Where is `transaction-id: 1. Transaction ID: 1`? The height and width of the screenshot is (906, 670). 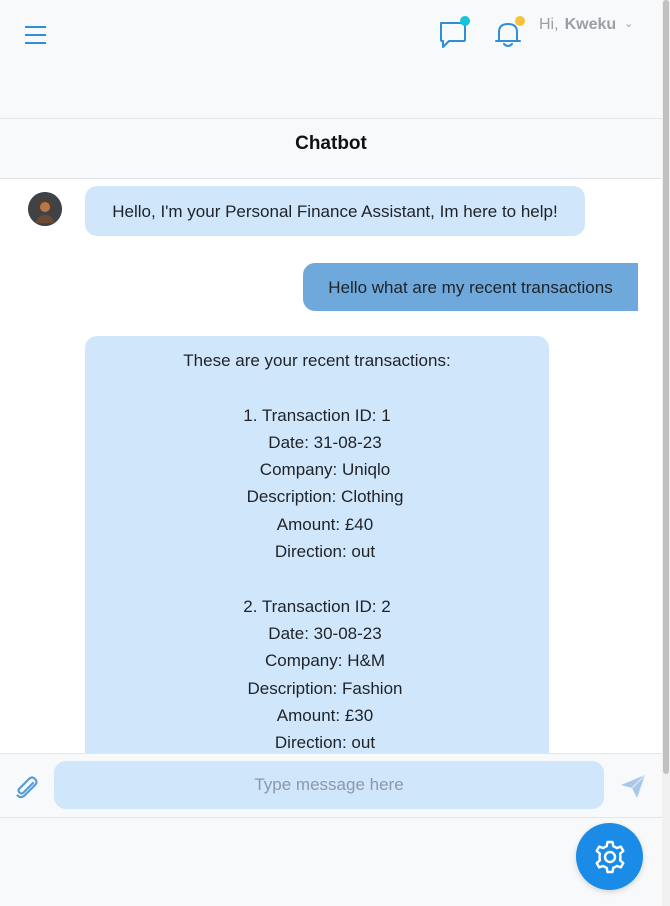
transaction-id: 1. Transaction ID: 1 is located at coordinates (317, 415).